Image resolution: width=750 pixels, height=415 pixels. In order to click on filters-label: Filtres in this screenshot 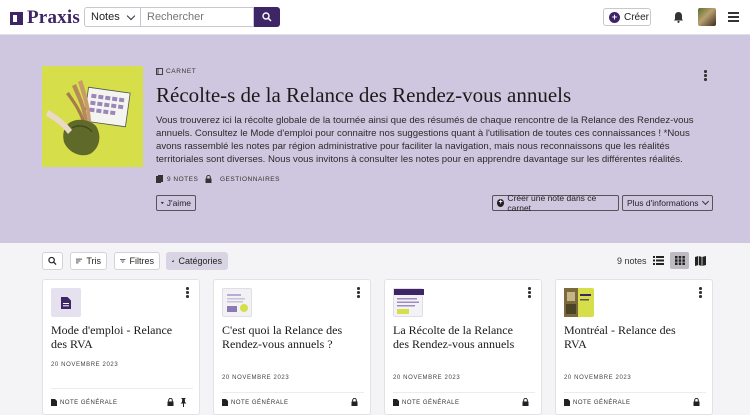, I will do `click(142, 261)`.